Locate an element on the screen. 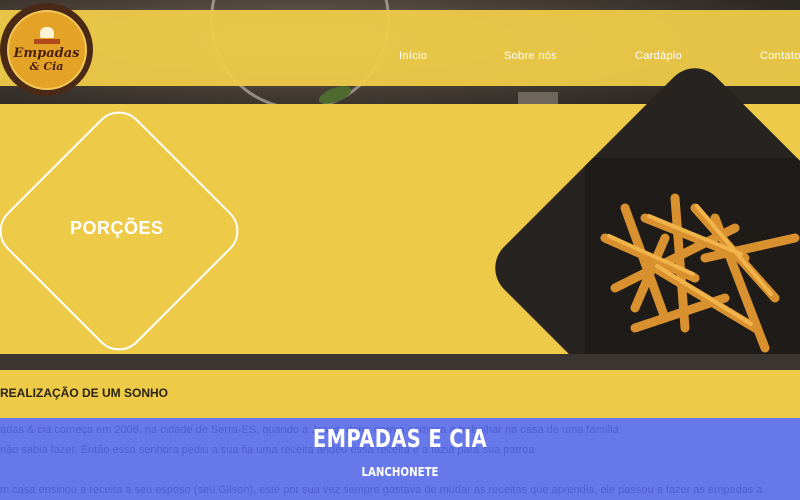 Image resolution: width=800 pixels, height=500 pixels. brand-subtitle: LANCHONETE is located at coordinates (400, 472).